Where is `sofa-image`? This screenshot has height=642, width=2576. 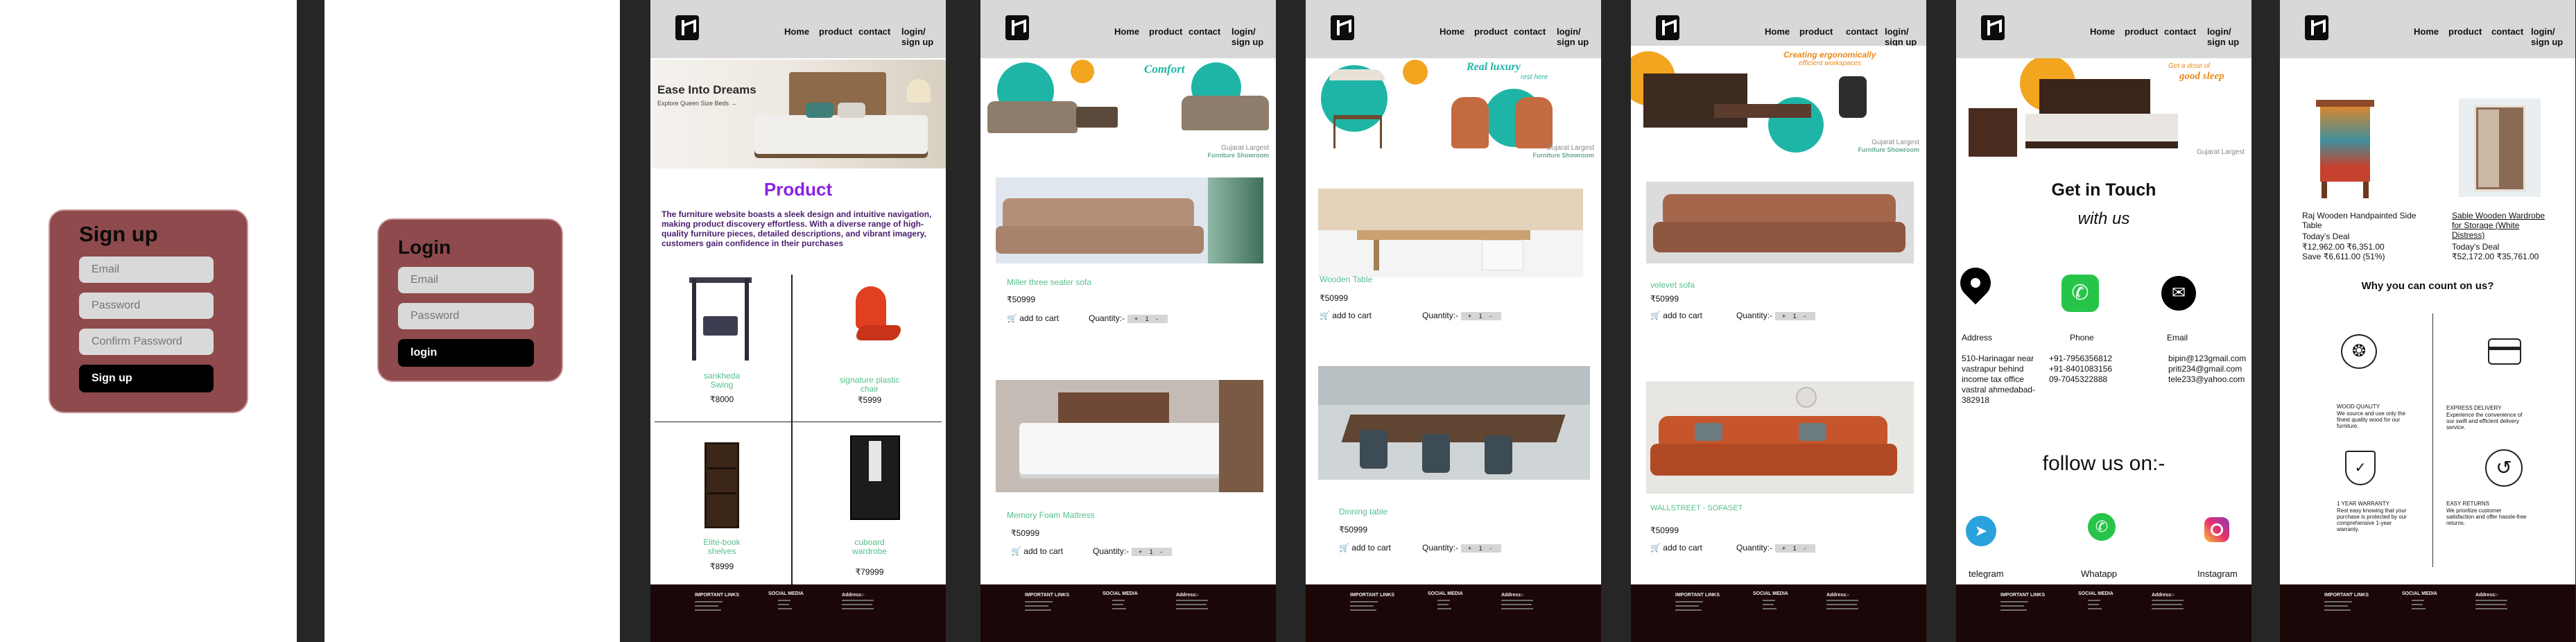 sofa-image is located at coordinates (1129, 220).